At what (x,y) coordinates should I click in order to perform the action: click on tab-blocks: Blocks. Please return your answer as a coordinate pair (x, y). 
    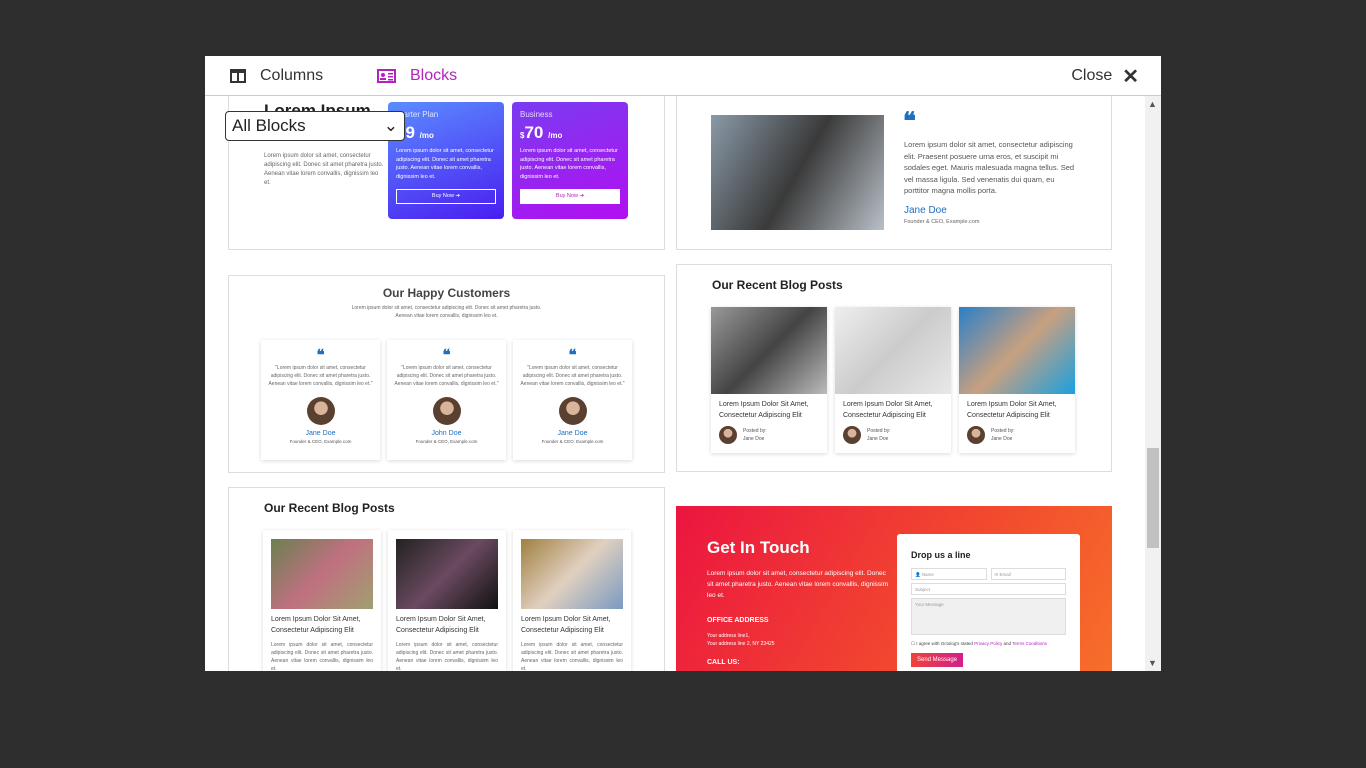
    Looking at the image, I should click on (417, 76).